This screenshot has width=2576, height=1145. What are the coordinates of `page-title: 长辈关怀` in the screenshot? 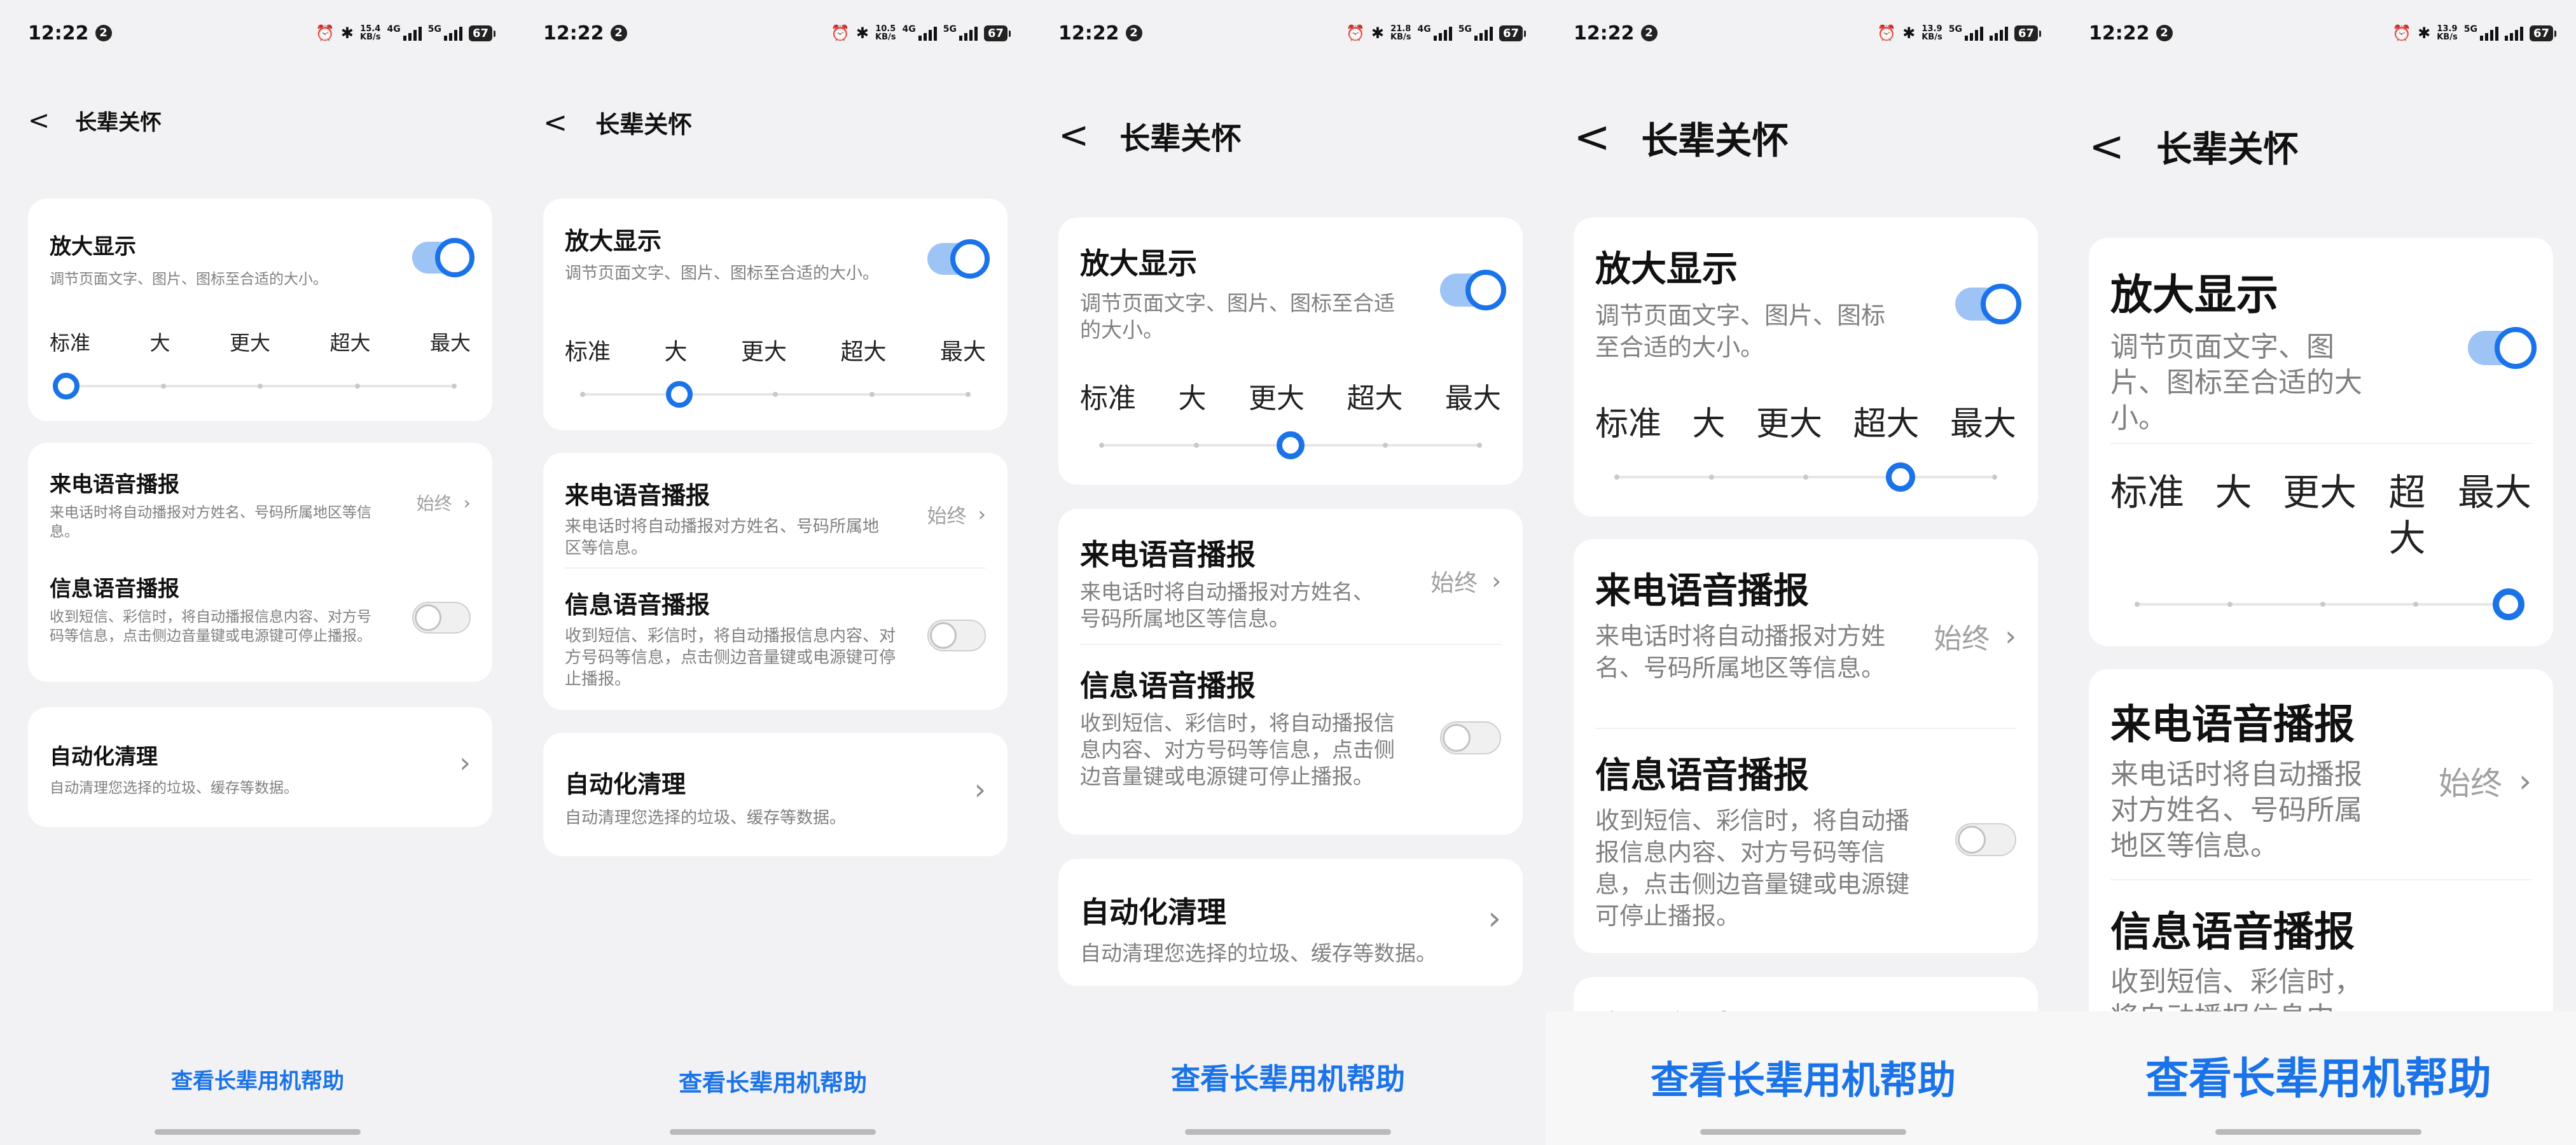 It's located at (2227, 149).